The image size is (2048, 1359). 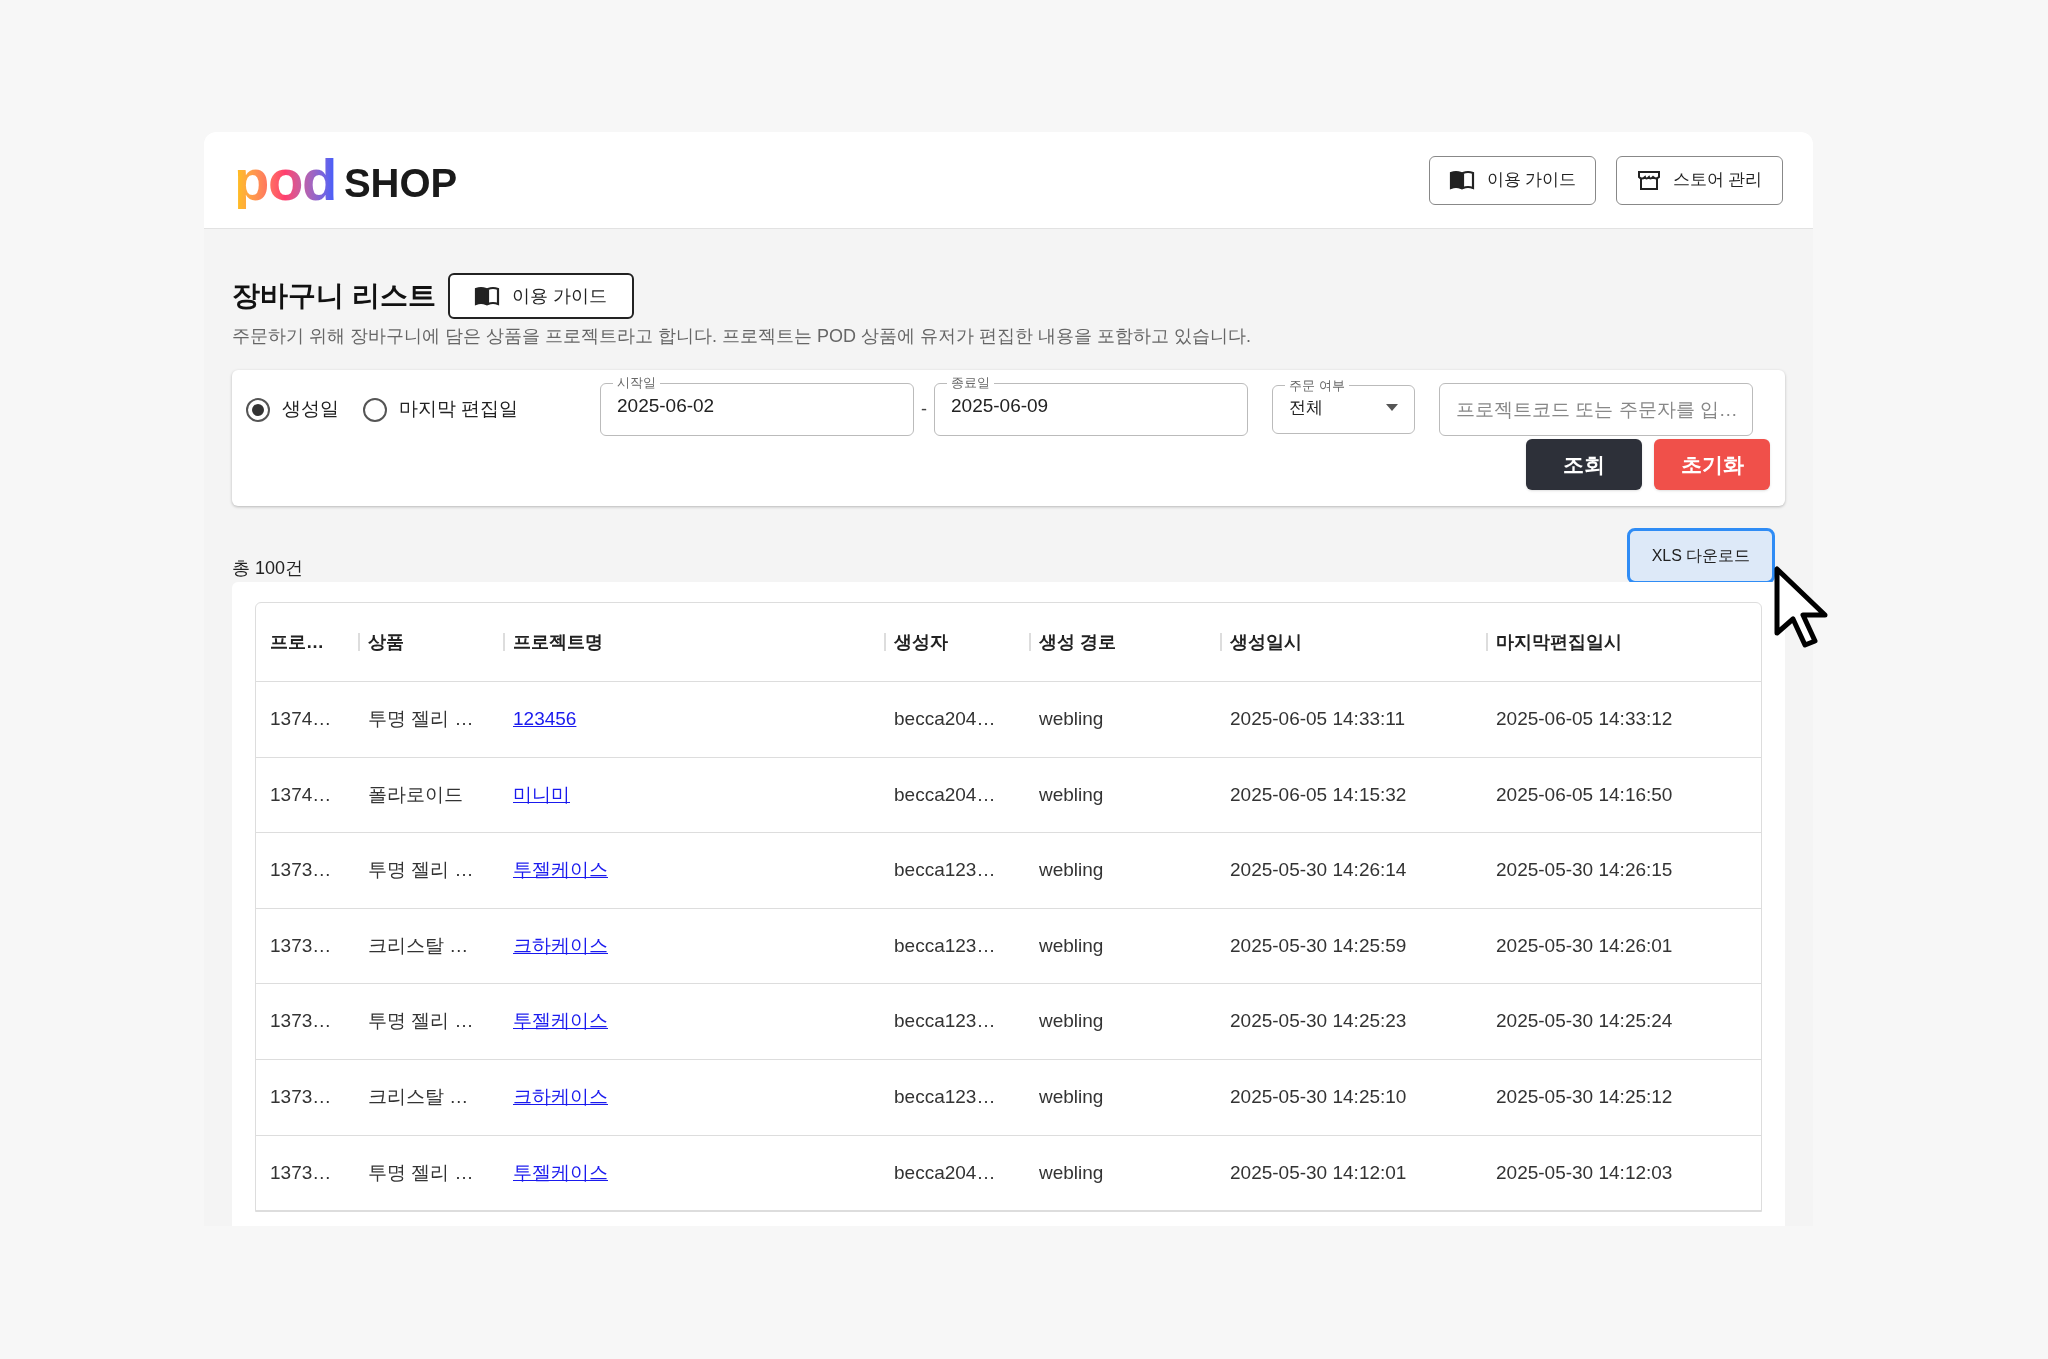 I want to click on table-cell: 폴라로이드, so click(x=415, y=794).